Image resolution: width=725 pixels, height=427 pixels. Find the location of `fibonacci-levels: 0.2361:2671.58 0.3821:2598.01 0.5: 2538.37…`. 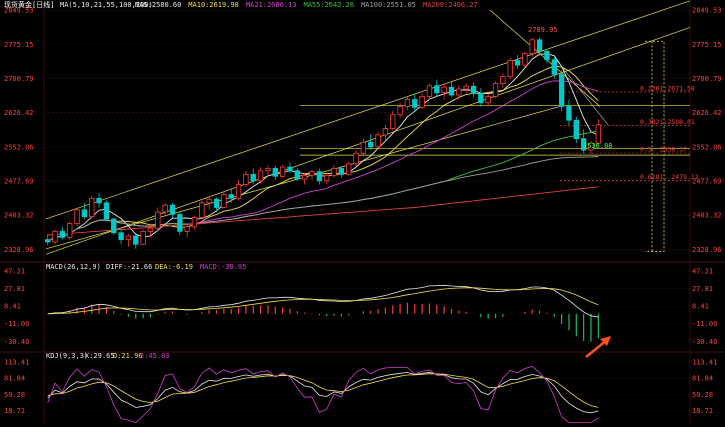

fibonacci-levels: 0.2361:2671.58 0.3821:2598.01 0.5: 2538.37… is located at coordinates (629, 132).